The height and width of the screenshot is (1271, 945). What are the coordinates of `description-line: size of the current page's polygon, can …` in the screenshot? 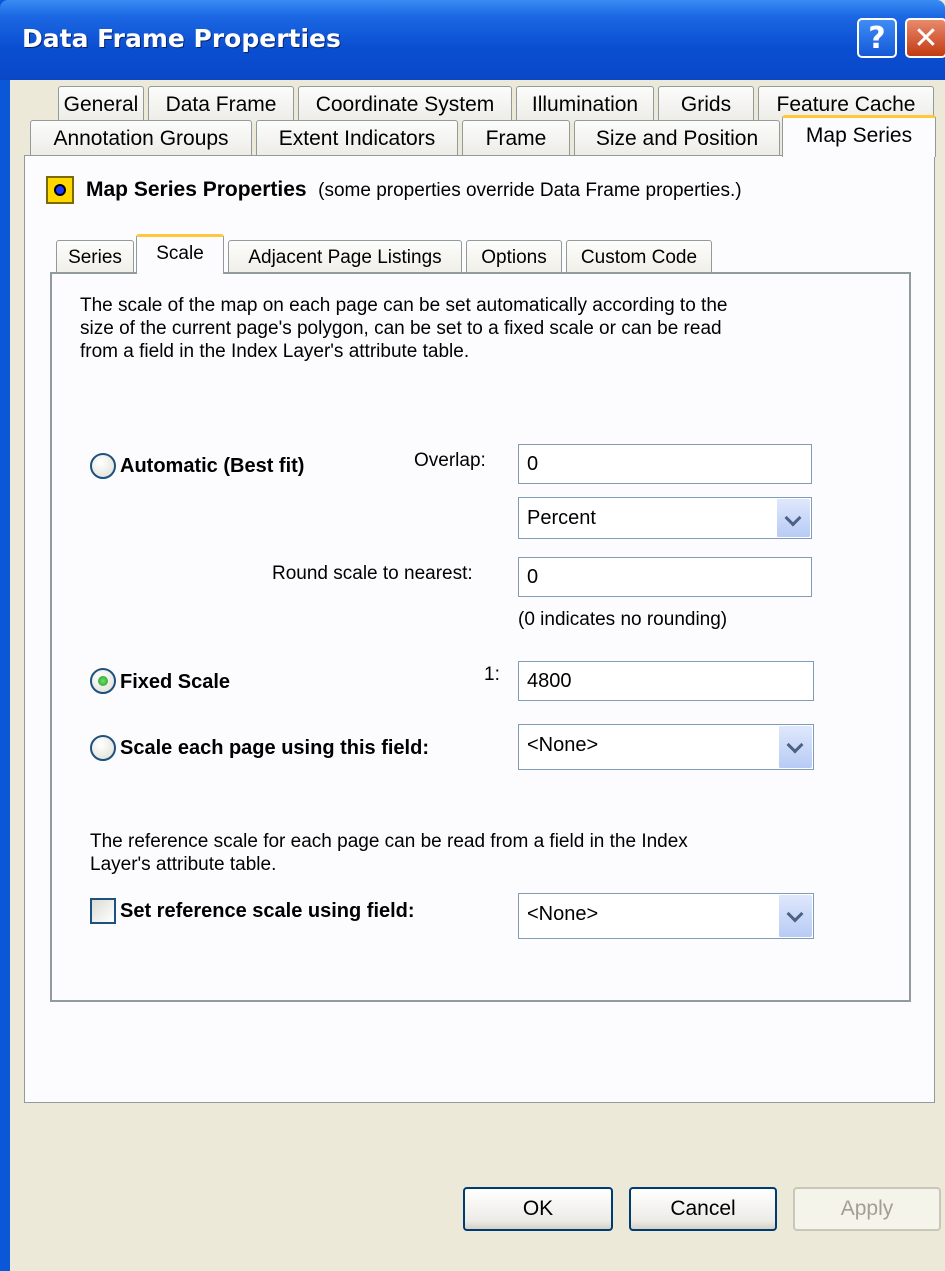 It's located at (401, 328).